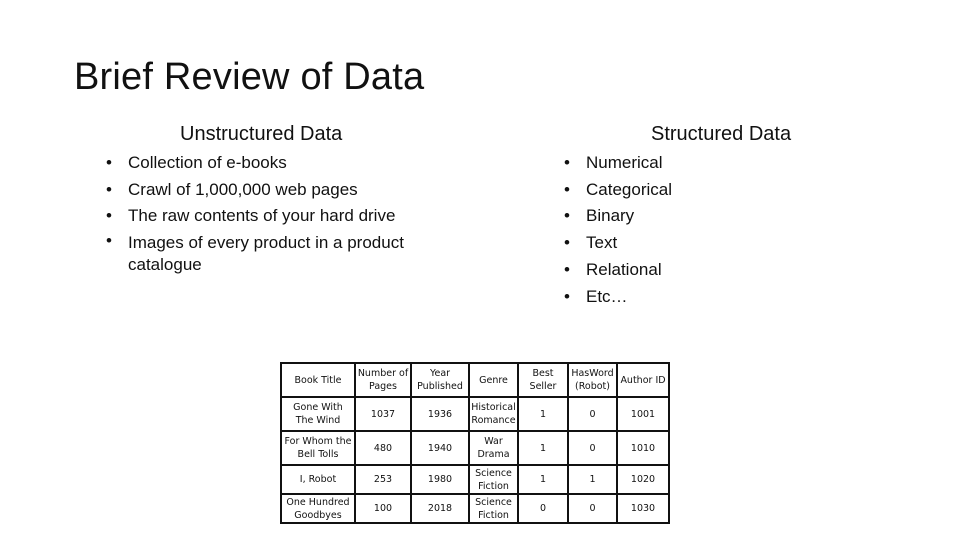  I want to click on cell: 1940, so click(440, 448).